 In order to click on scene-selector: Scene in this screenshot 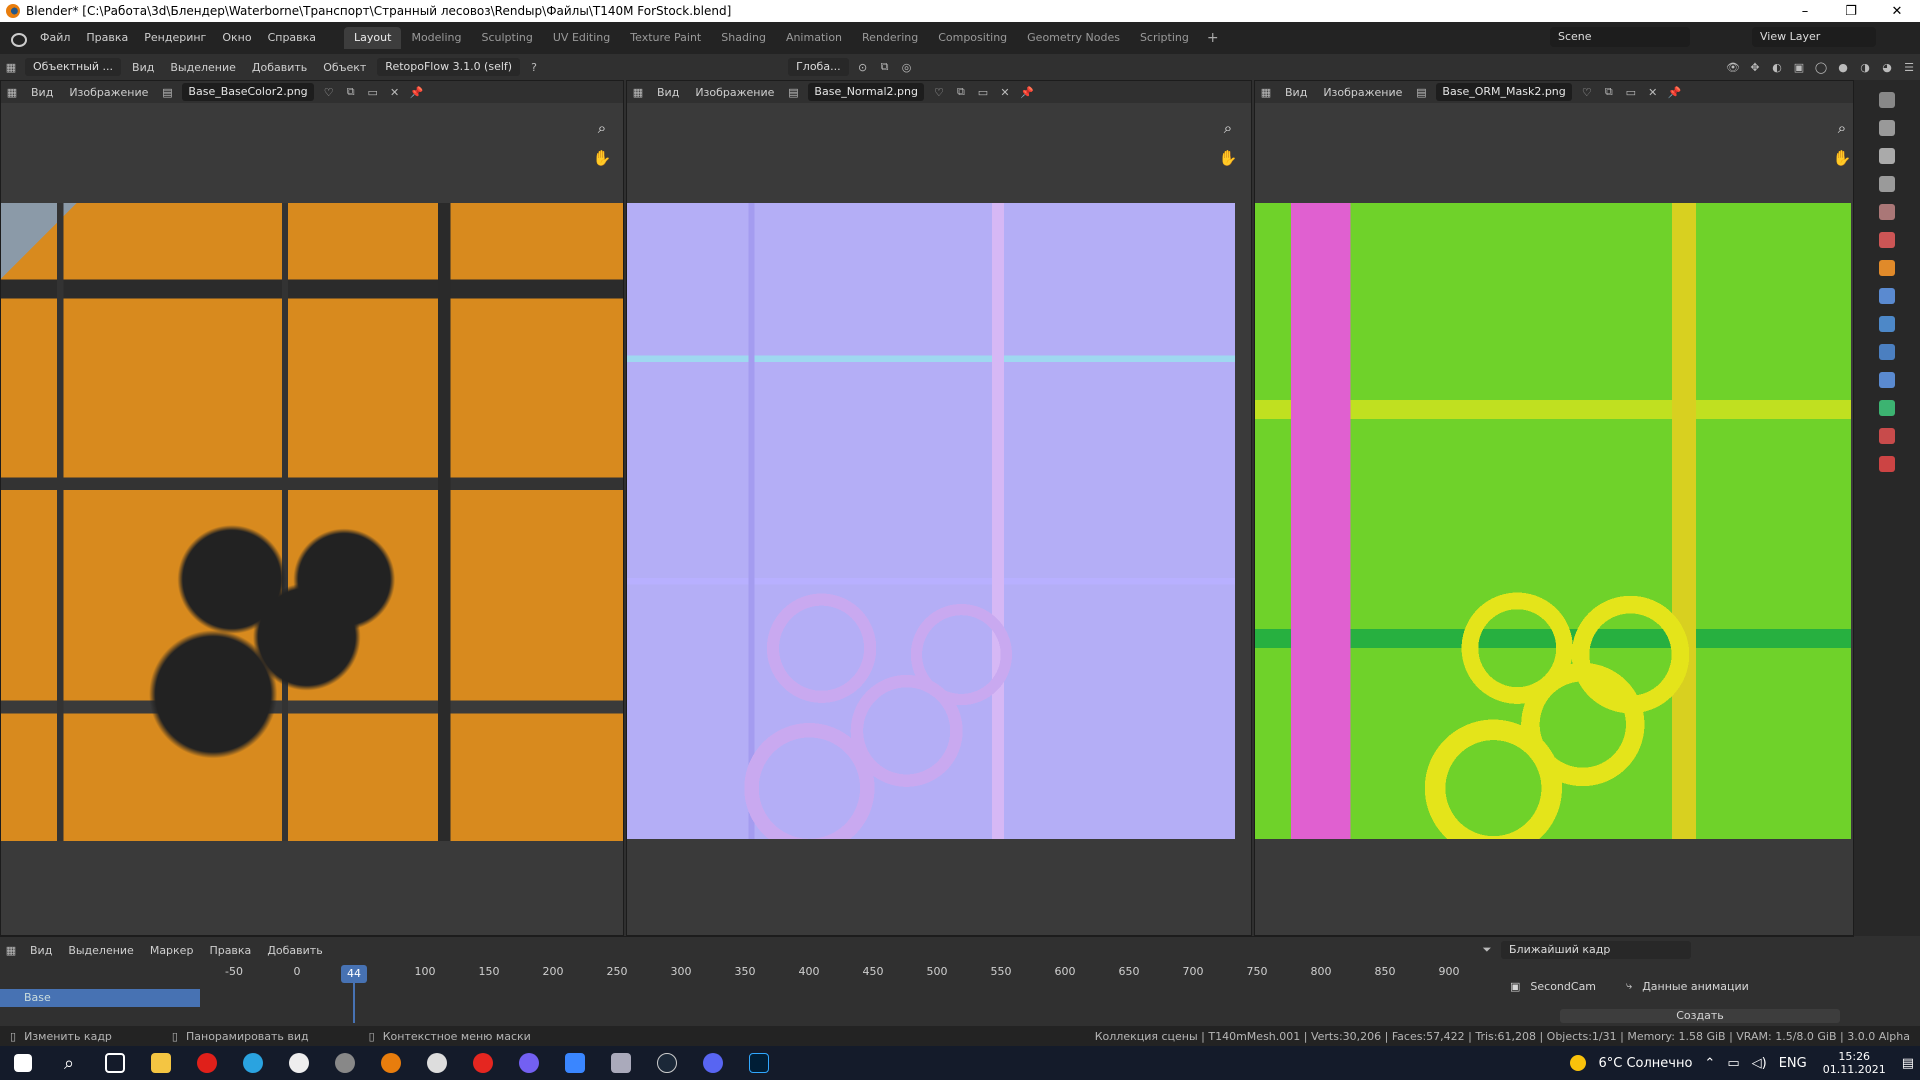, I will do `click(1620, 37)`.